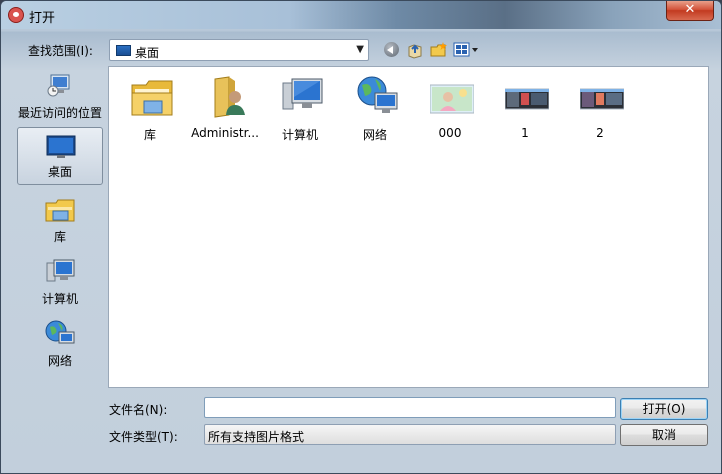 The width and height of the screenshot is (722, 474). What do you see at coordinates (664, 409) in the screenshot?
I see `open-button: 打开(O)` at bounding box center [664, 409].